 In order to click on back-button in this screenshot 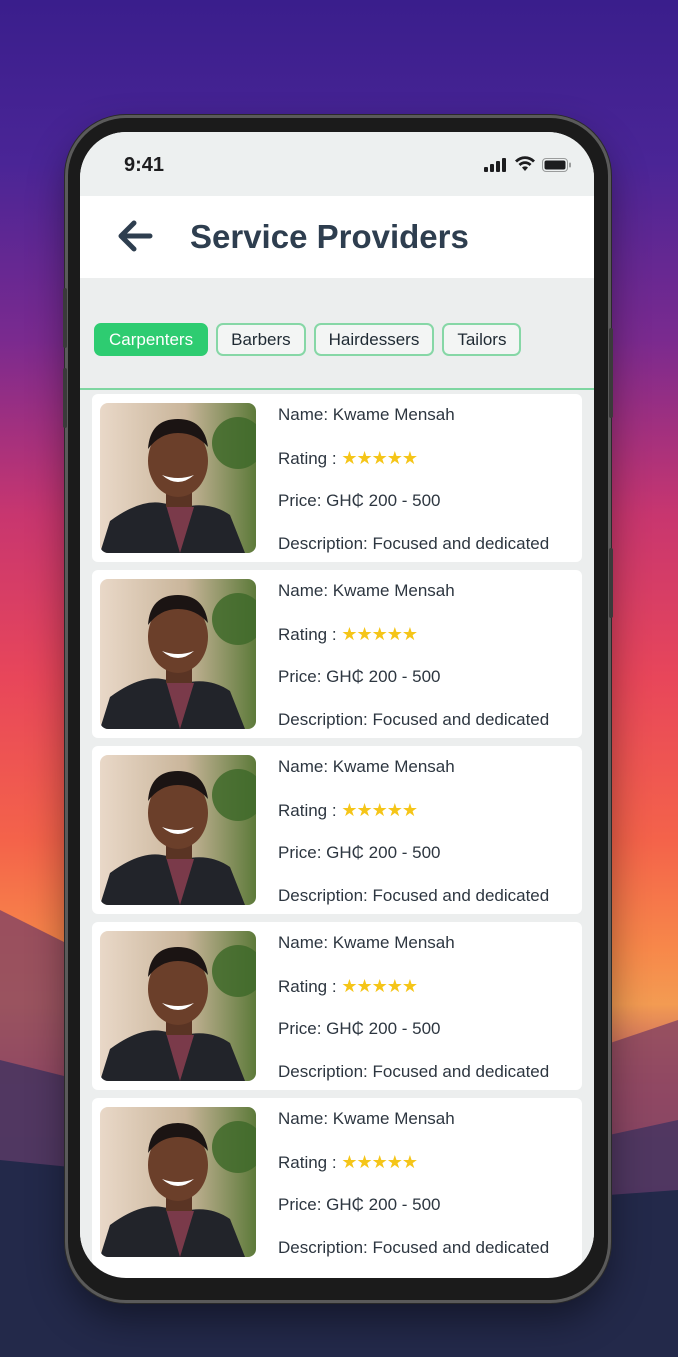, I will do `click(134, 236)`.